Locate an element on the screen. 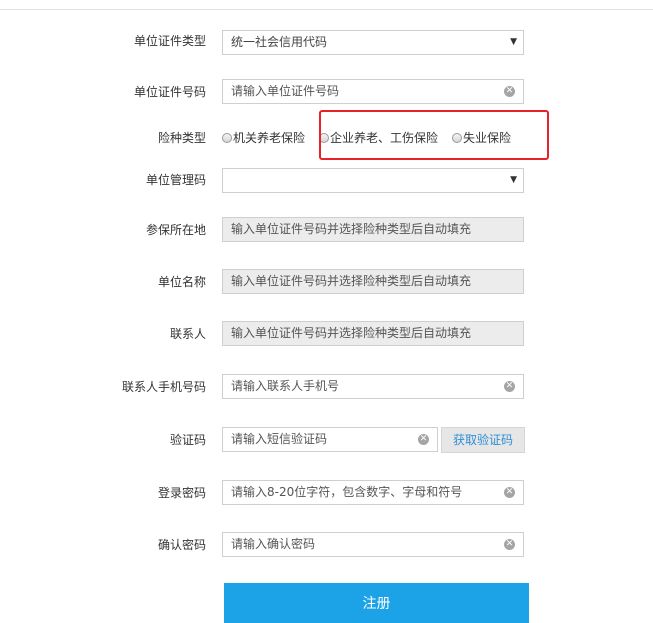 The image size is (653, 623). password-input: 请输入8-20位字符，包含数字、字母和符号 ✕ is located at coordinates (373, 492).